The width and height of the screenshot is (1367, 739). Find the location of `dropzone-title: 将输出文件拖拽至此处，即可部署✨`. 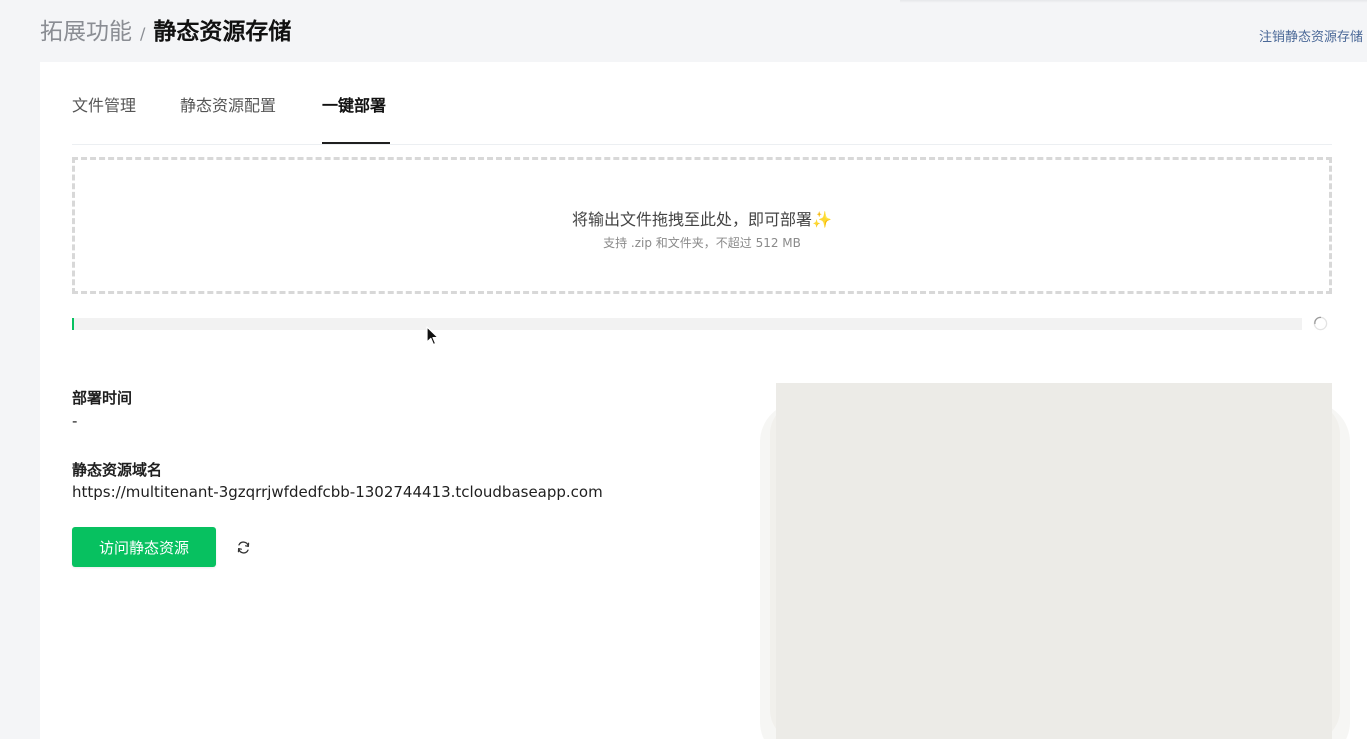

dropzone-title: 将输出文件拖拽至此处，即可部署✨ is located at coordinates (702, 218).